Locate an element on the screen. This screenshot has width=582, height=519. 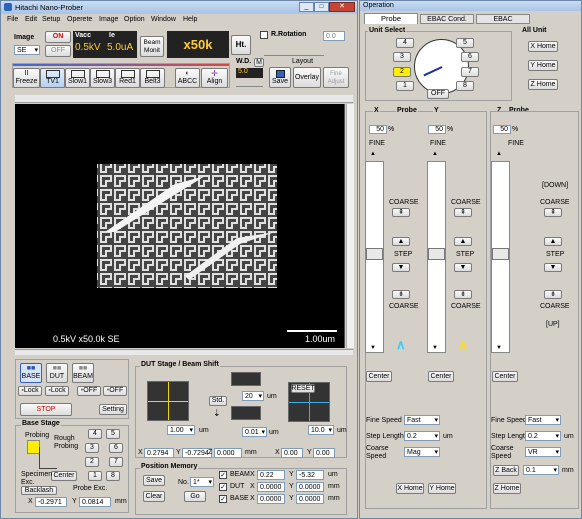
close-button: ✕ is located at coordinates (342, 7).